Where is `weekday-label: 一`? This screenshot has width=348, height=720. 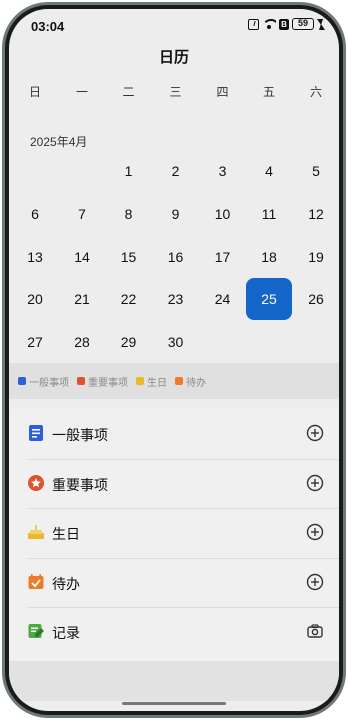
weekday-label: 一 is located at coordinates (81, 92).